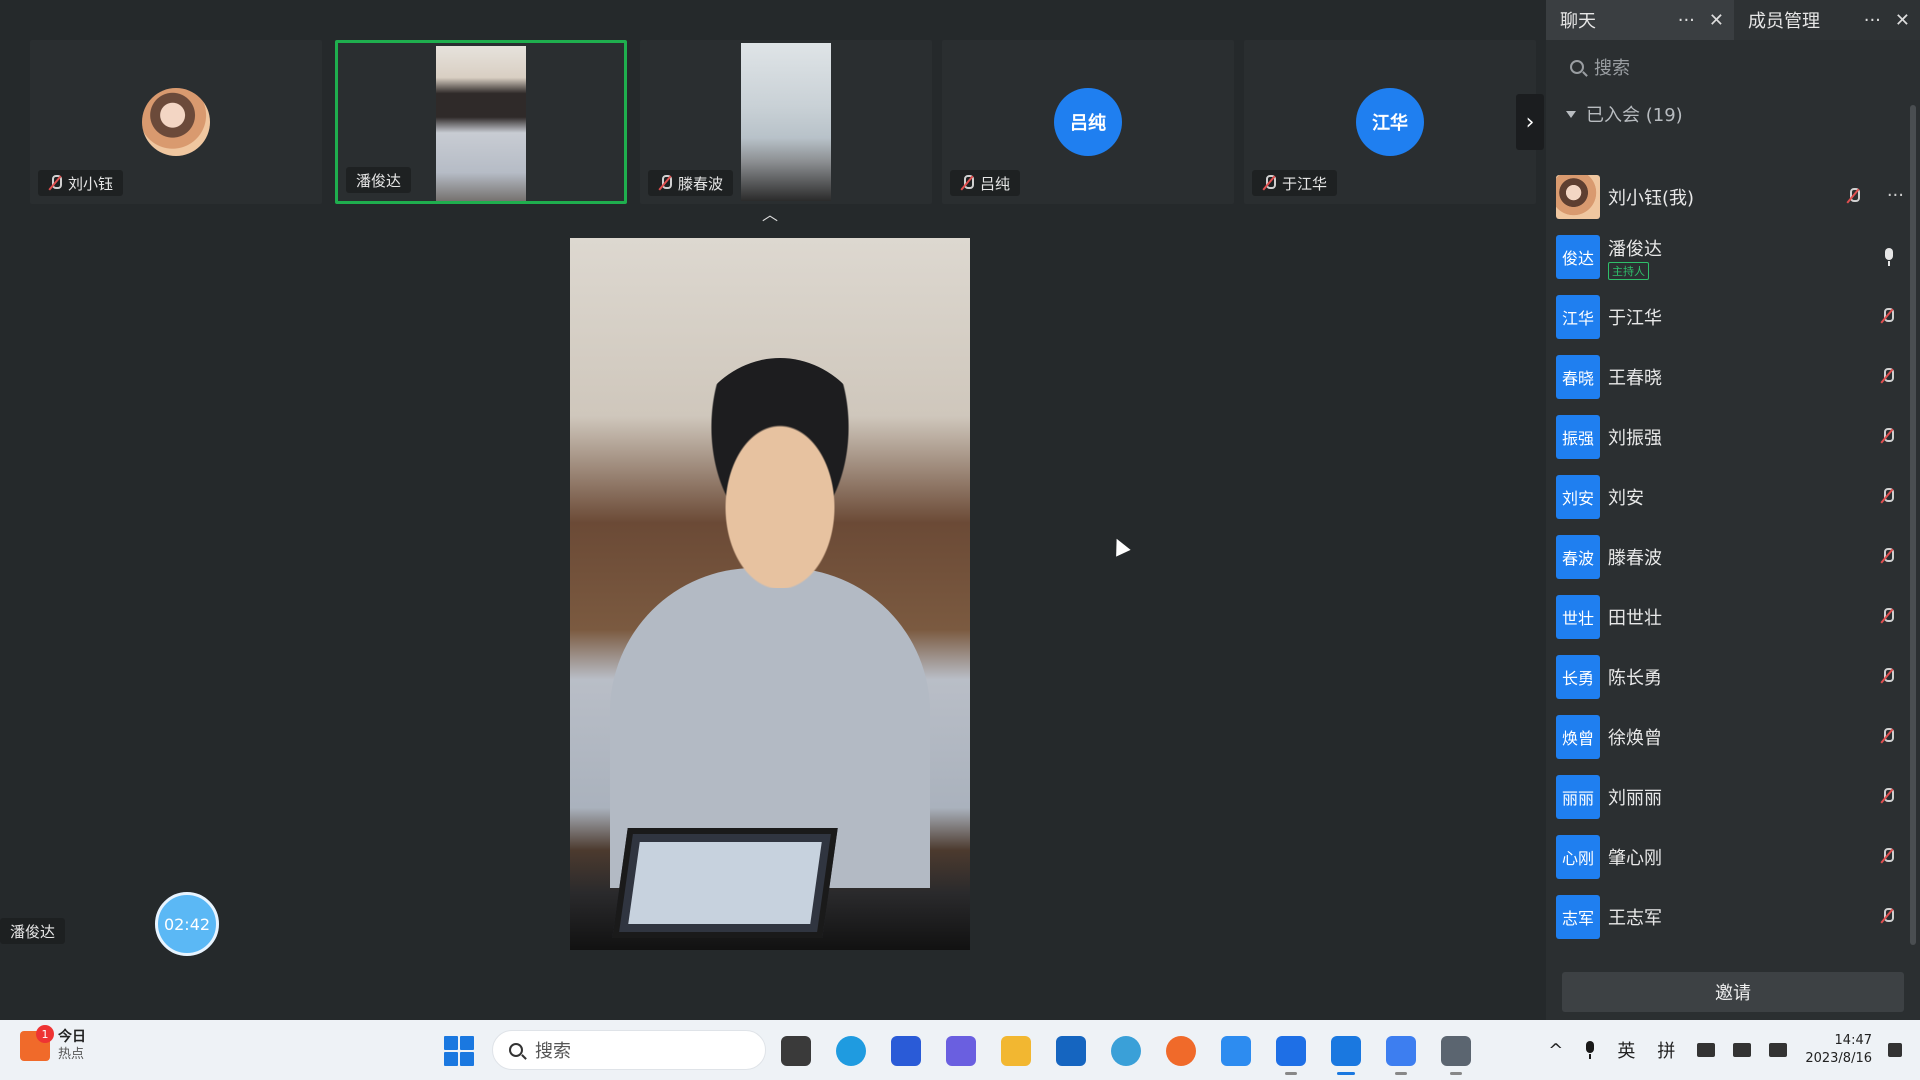 The width and height of the screenshot is (1920, 1080). I want to click on members-close-icon: ✕, so click(1902, 20).